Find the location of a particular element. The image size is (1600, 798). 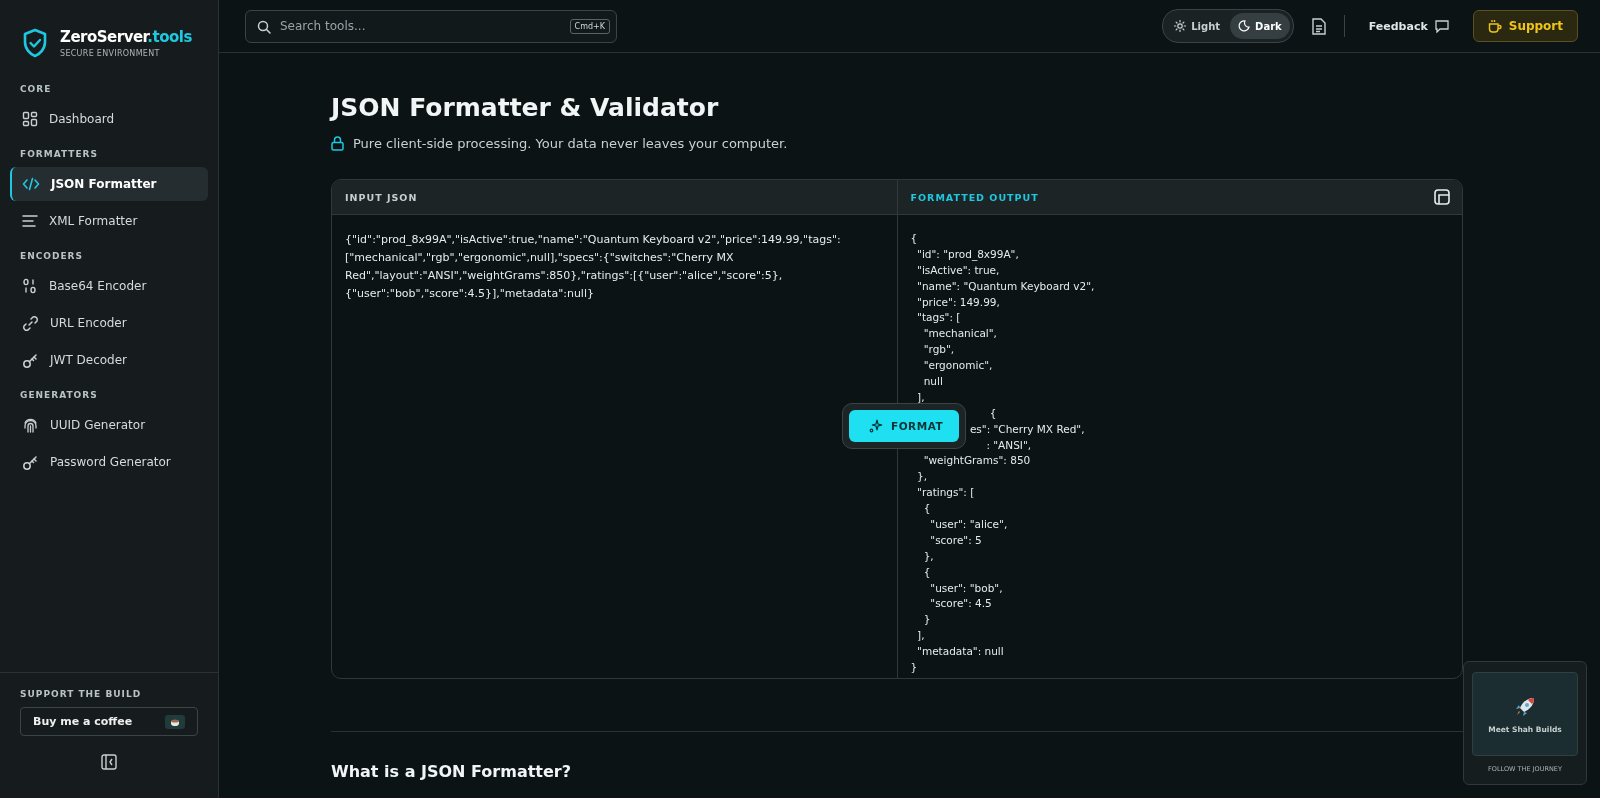

section-heading: GENERATORS is located at coordinates (59, 395).